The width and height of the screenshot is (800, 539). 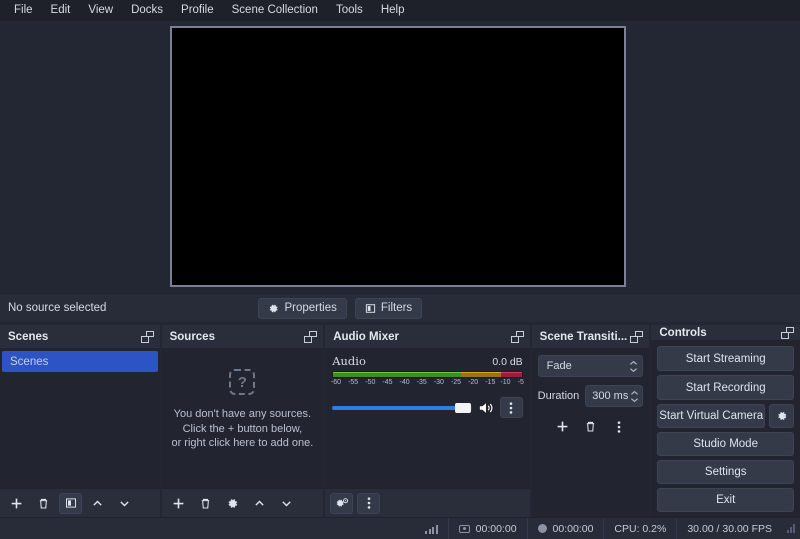 I want to click on scene-filters-button, so click(x=70, y=503).